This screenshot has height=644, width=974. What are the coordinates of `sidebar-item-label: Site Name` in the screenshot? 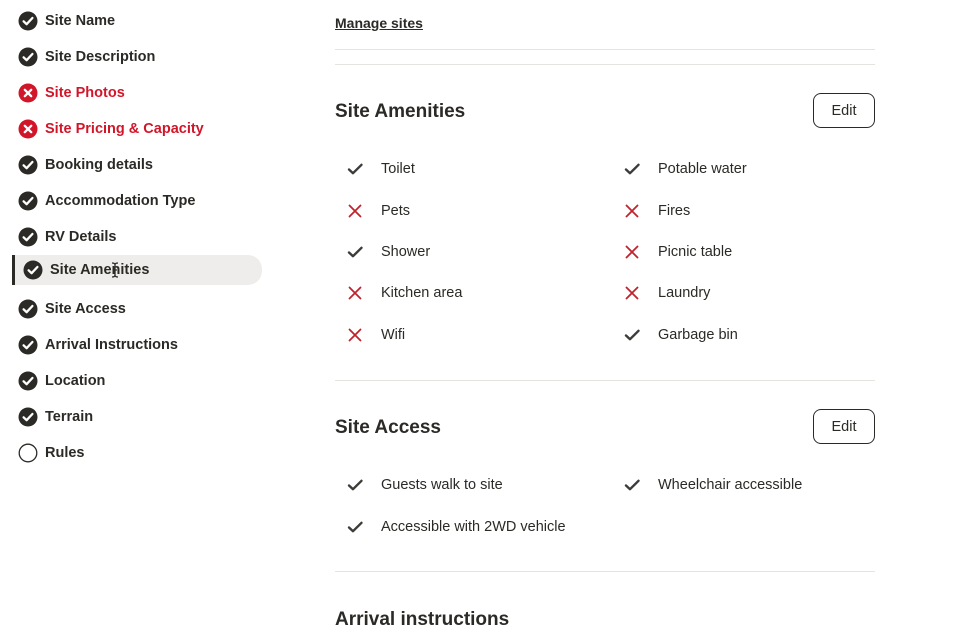 It's located at (80, 21).